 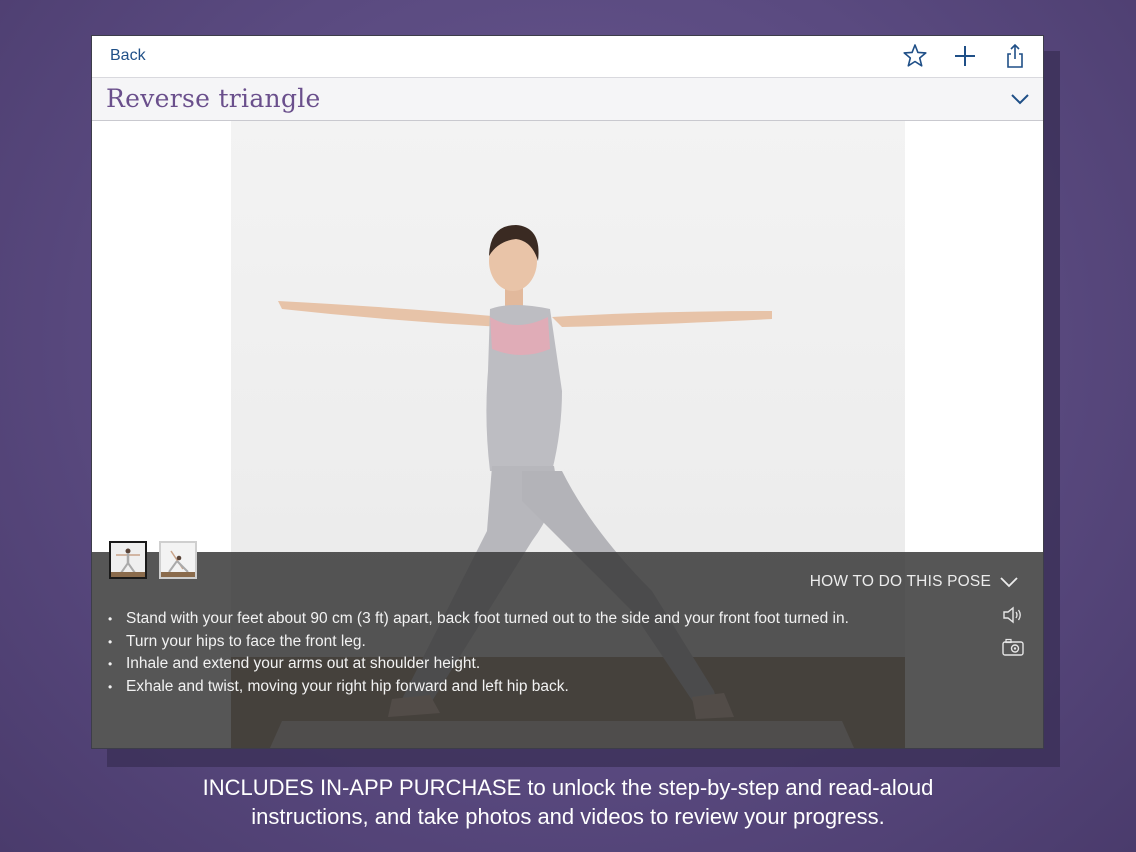 I want to click on thumbnail-standing-pose, so click(x=128, y=560).